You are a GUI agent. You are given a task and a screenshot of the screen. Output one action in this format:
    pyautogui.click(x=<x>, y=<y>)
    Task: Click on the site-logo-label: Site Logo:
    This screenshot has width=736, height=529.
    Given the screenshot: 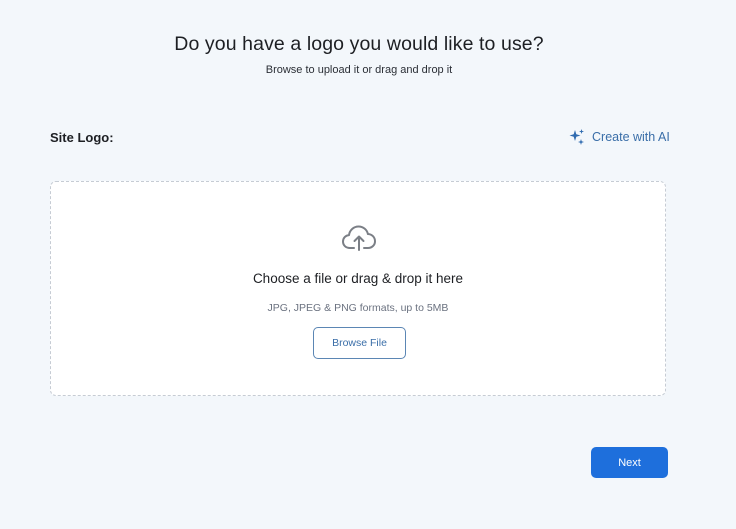 What is the action you would take?
    pyautogui.click(x=82, y=137)
    